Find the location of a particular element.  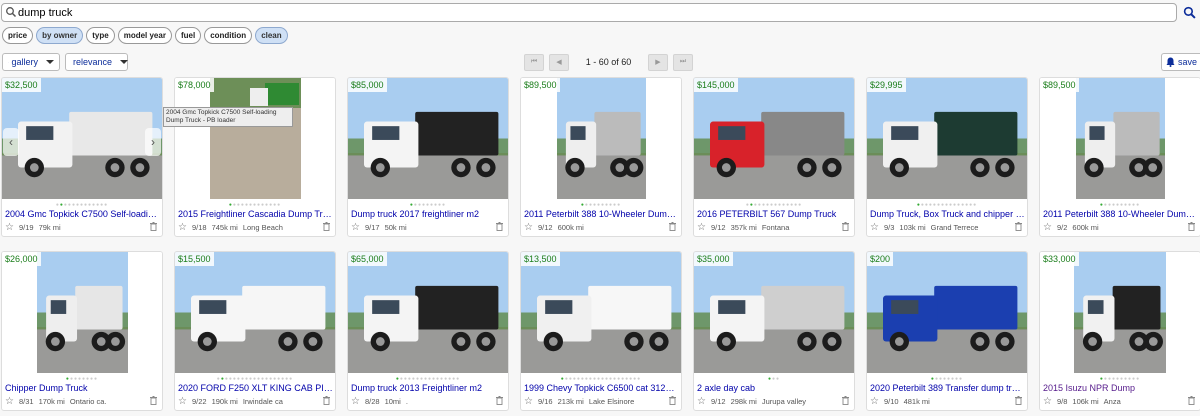

photo-dots: ●●●●●●●●●●●●●●●● is located at coordinates (428, 379).